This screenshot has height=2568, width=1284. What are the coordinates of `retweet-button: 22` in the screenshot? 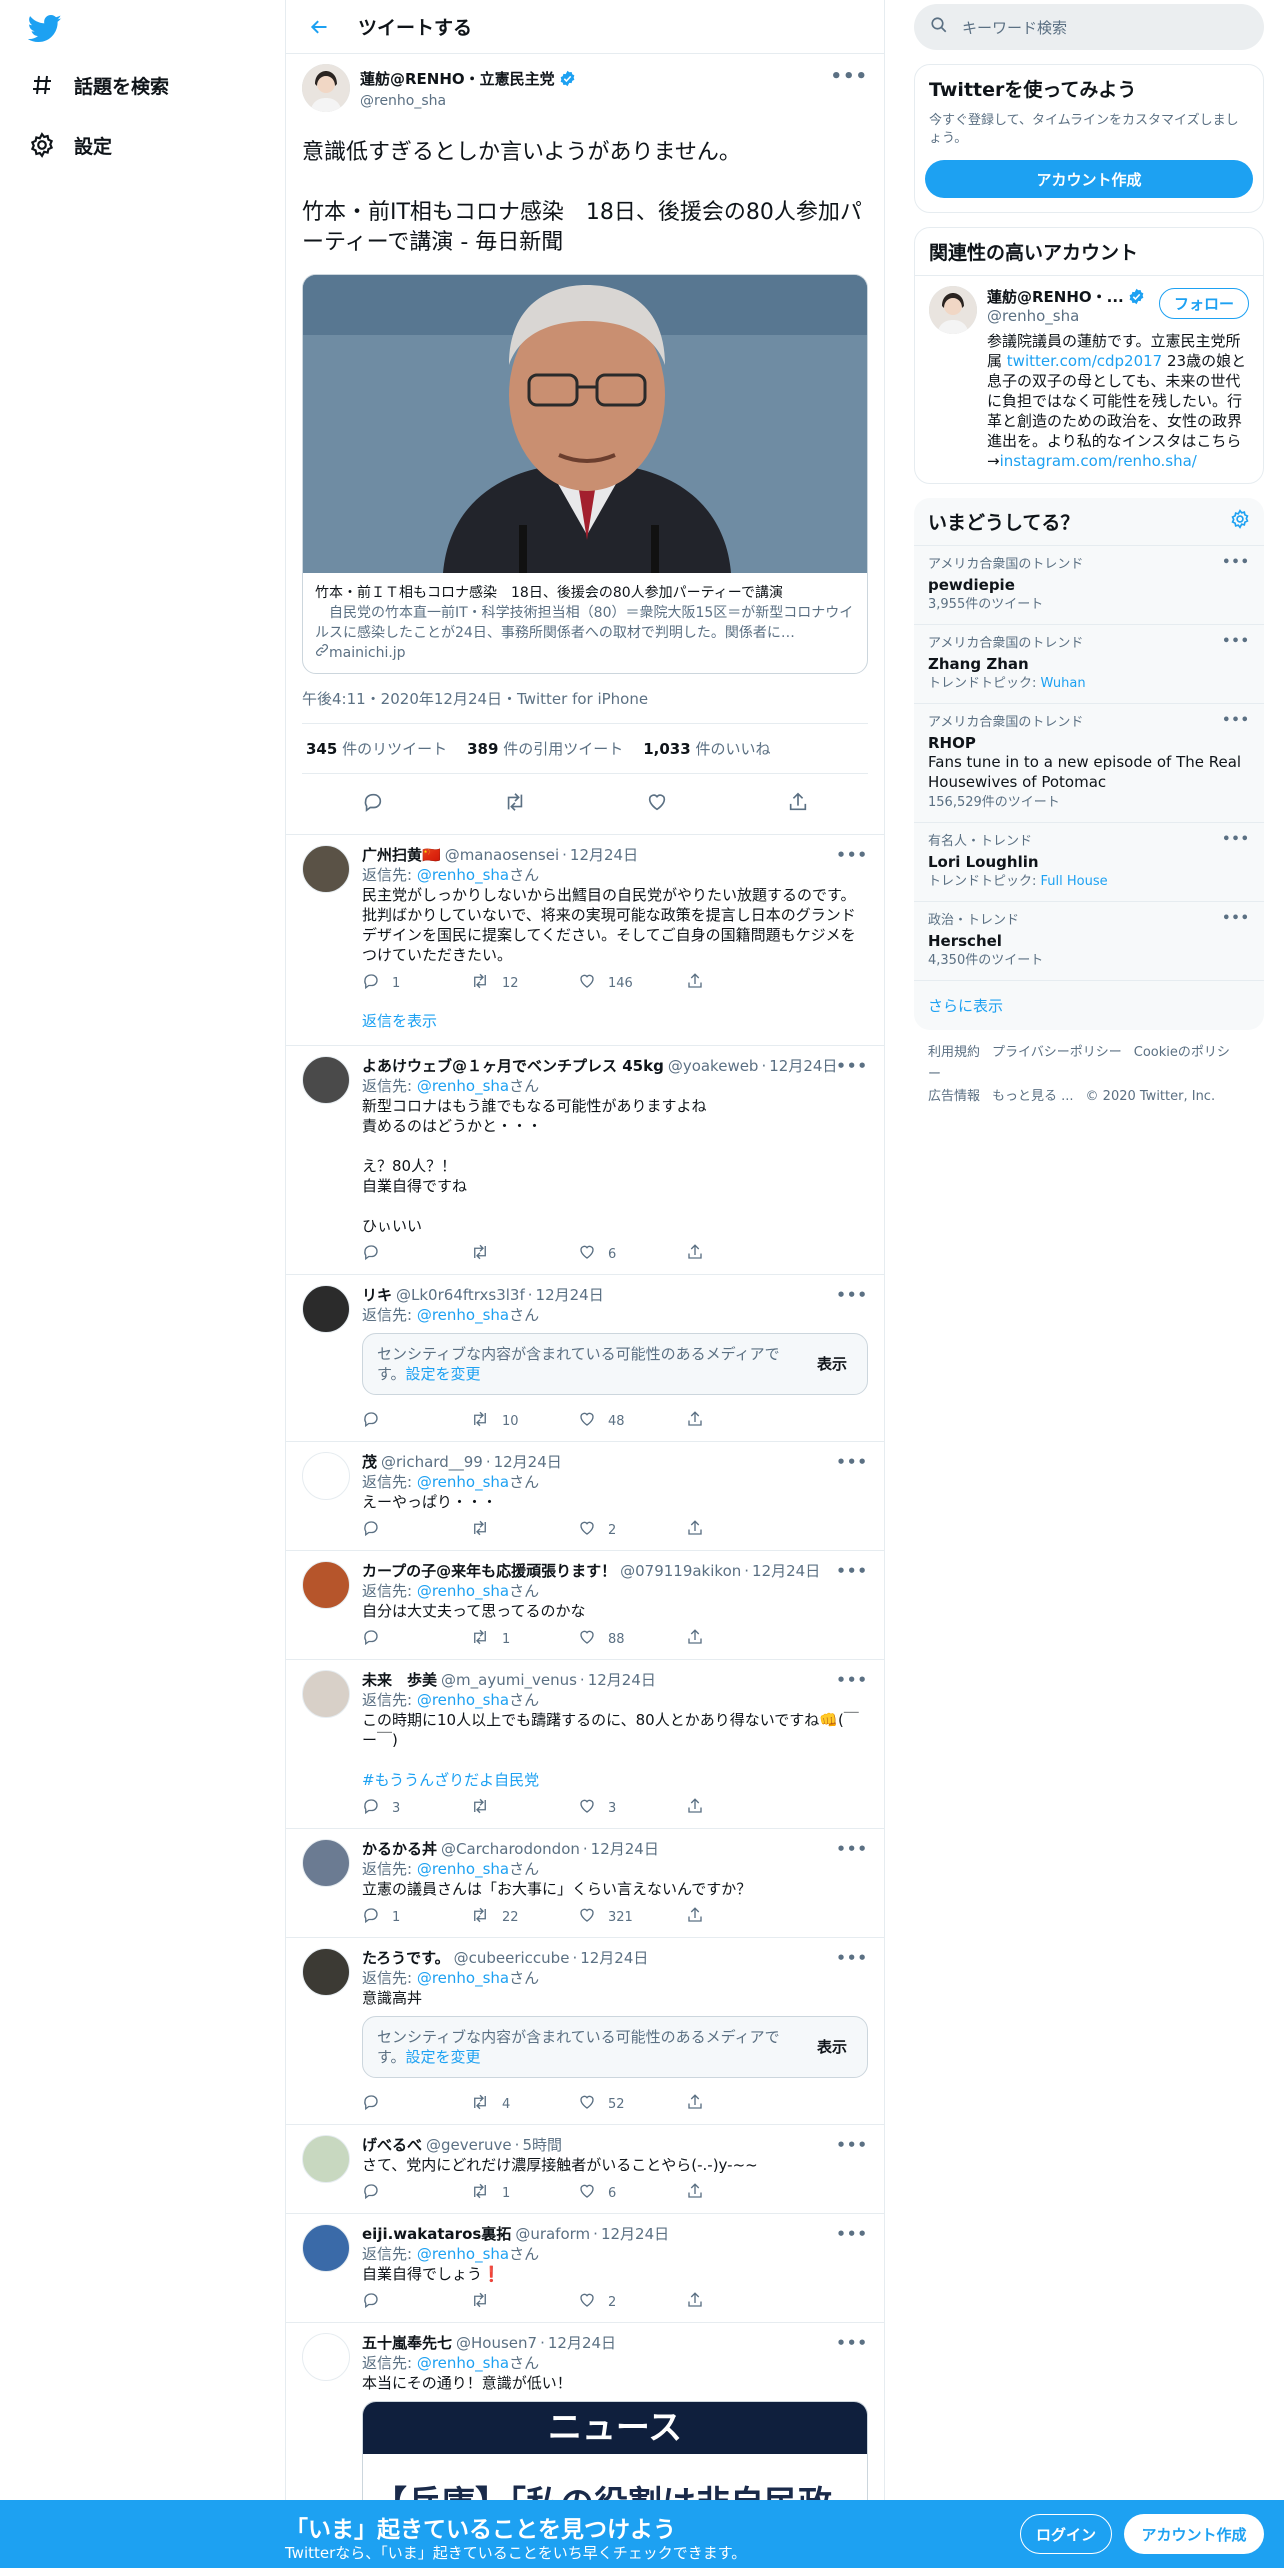 It's located at (524, 1918).